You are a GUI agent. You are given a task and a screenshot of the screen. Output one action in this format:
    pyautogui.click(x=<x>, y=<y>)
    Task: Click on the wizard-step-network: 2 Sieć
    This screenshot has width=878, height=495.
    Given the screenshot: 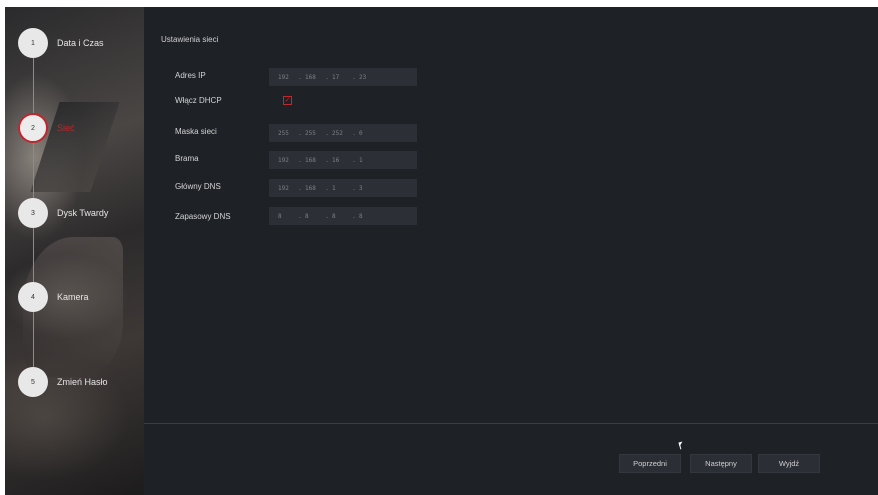 What is the action you would take?
    pyautogui.click(x=46, y=128)
    